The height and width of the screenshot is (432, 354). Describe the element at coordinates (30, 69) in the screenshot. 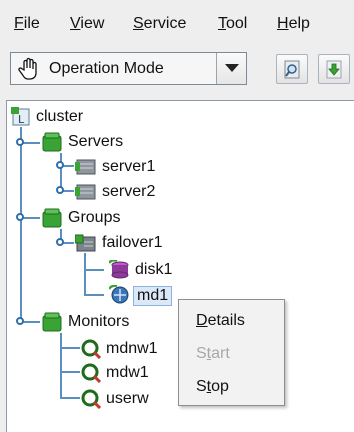

I see `hand-icon` at that location.